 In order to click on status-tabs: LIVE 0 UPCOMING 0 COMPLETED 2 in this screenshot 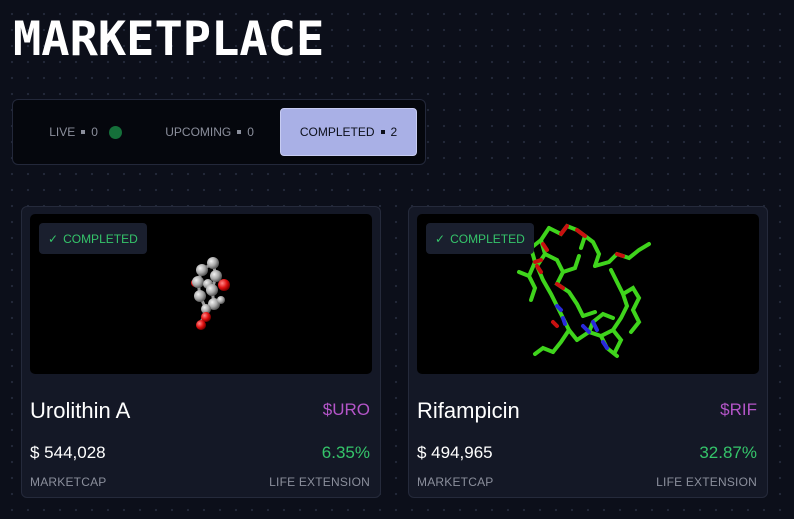, I will do `click(219, 132)`.